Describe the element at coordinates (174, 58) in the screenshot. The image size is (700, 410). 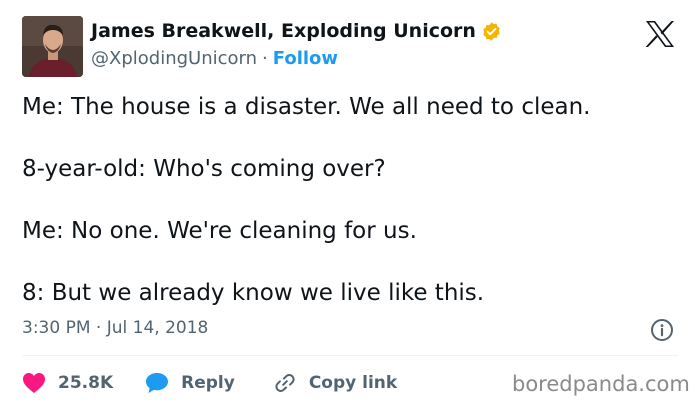
I see `author-handle: @XplodingUnicorn` at that location.